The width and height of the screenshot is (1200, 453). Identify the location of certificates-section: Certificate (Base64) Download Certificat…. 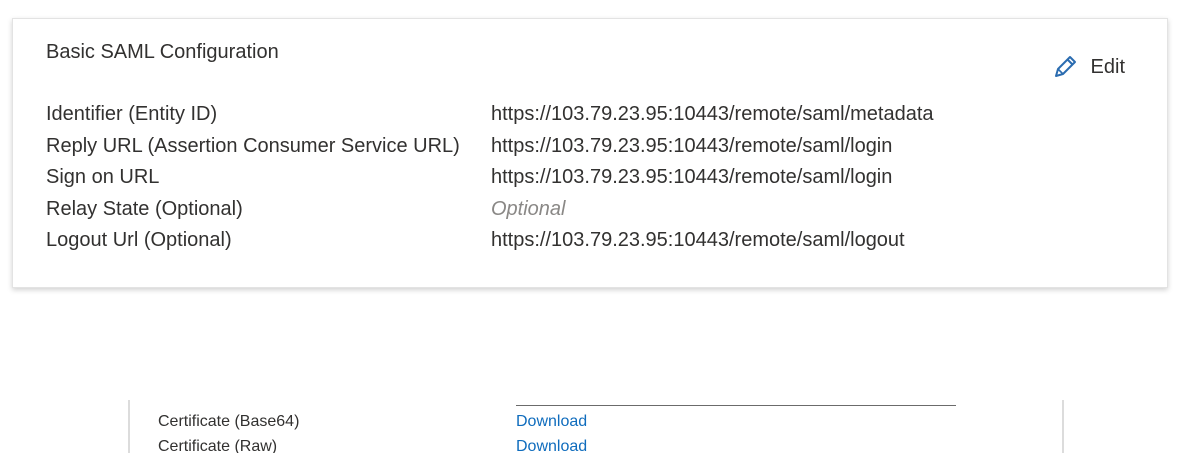
(596, 426).